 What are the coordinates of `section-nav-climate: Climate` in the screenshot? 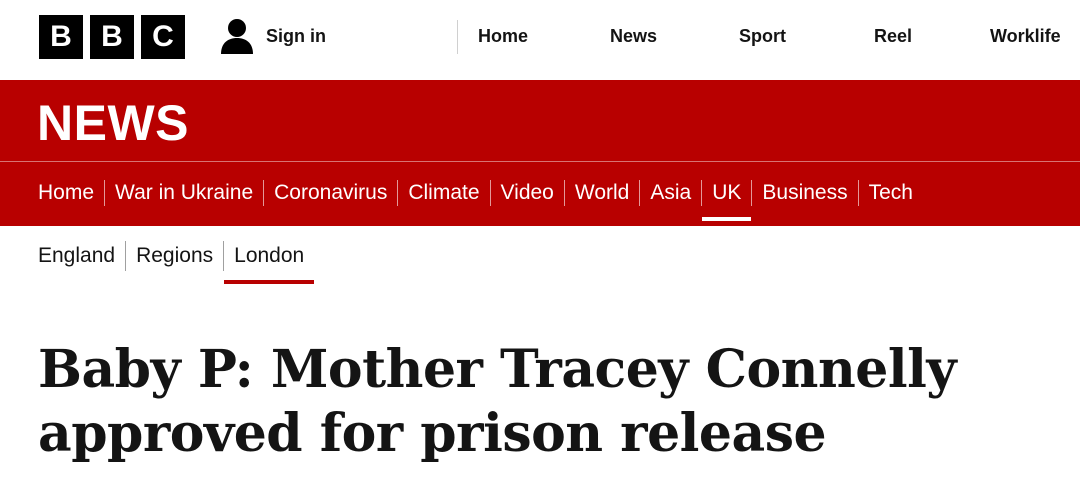 It's located at (443, 193).